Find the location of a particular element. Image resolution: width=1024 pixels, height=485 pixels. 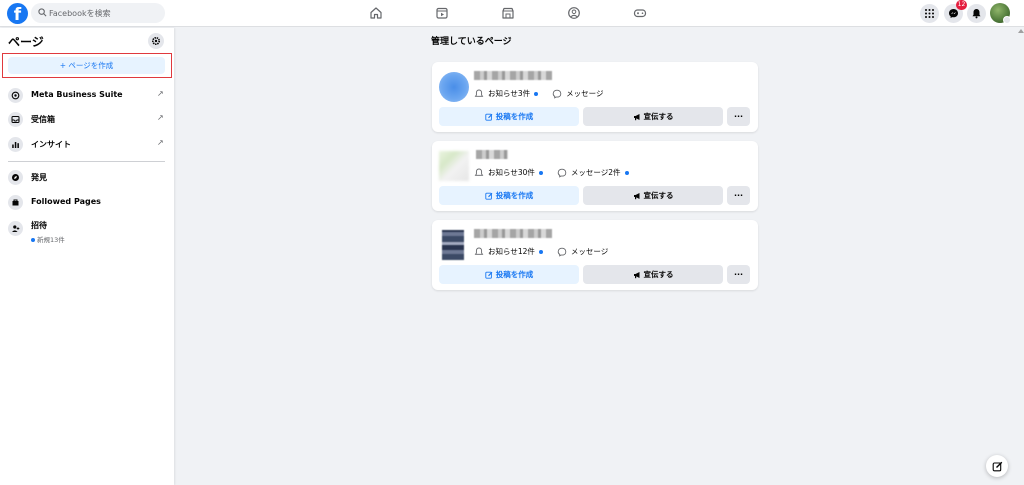

sidebar-item-label: Meta Business Suite is located at coordinates (77, 94).